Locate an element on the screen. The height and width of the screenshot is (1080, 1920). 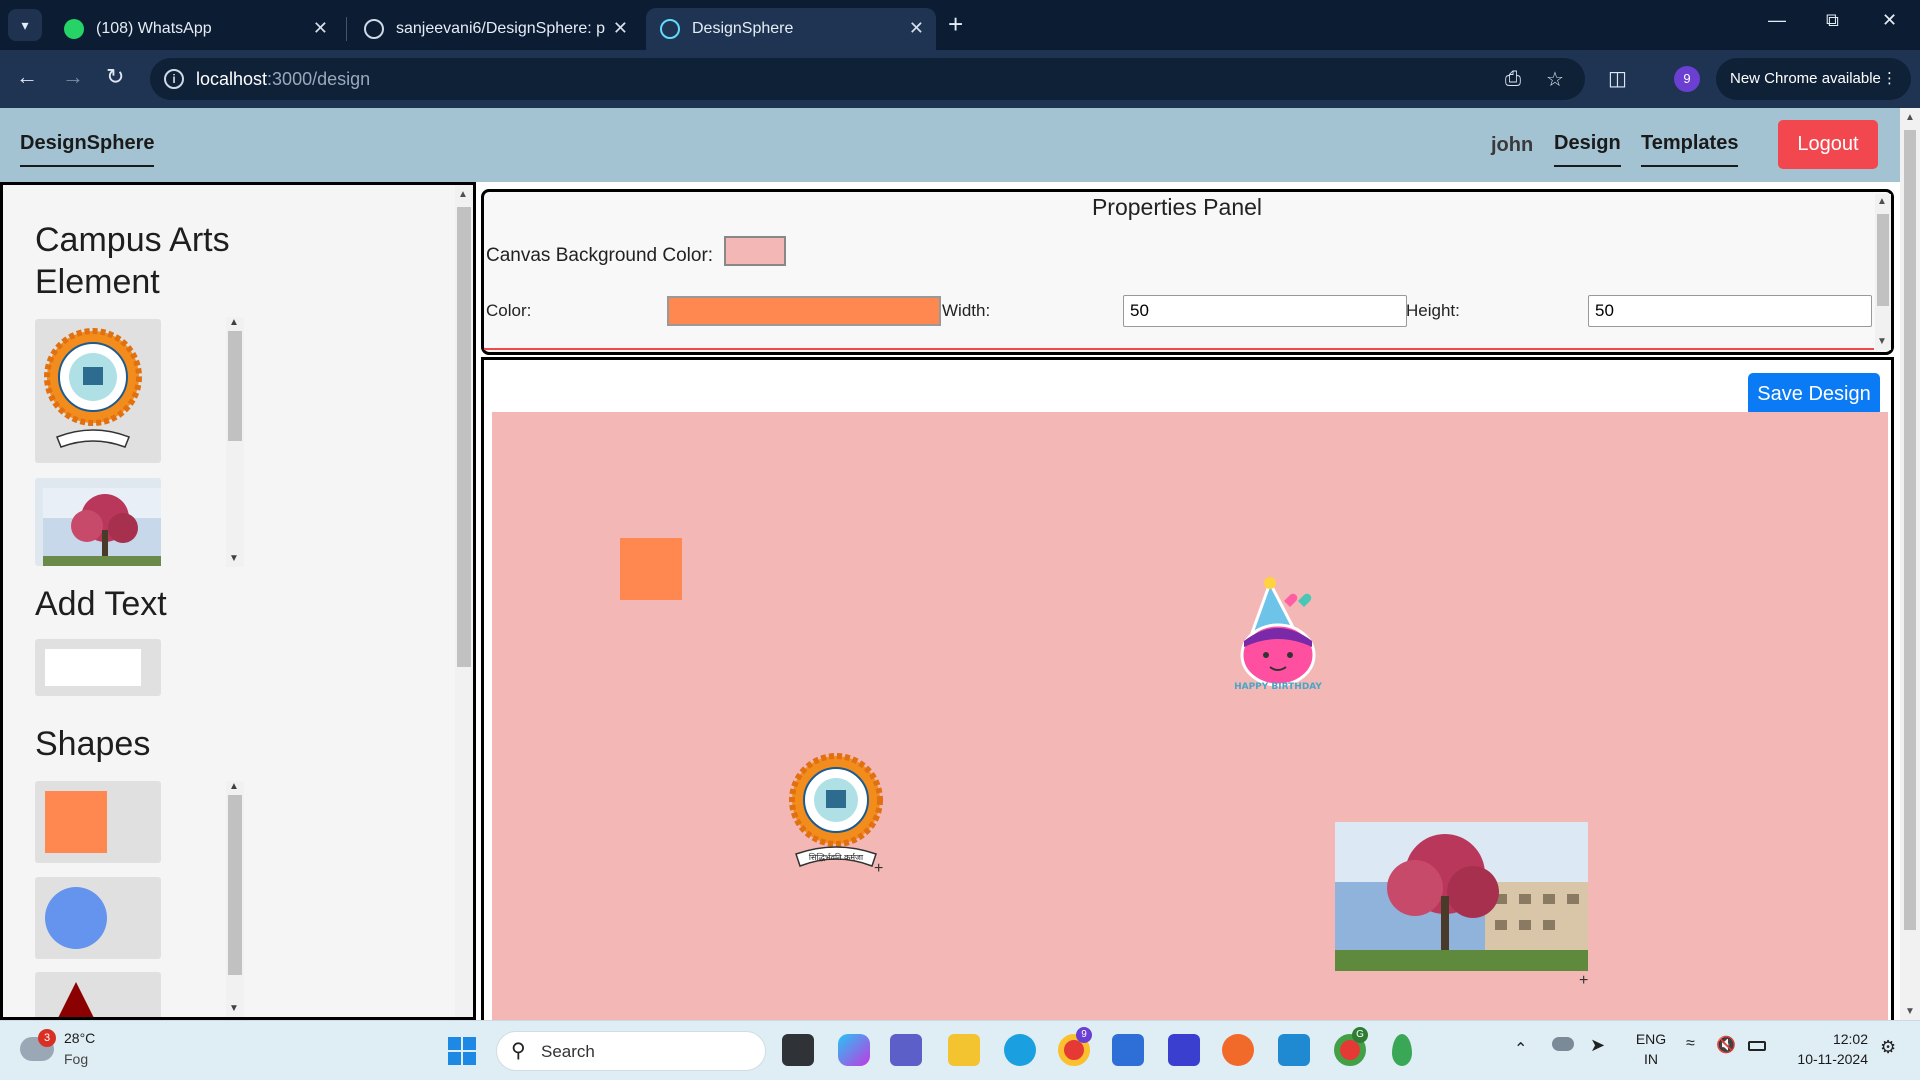
bookmark-star-icon: ☆ is located at coordinates (1555, 79).